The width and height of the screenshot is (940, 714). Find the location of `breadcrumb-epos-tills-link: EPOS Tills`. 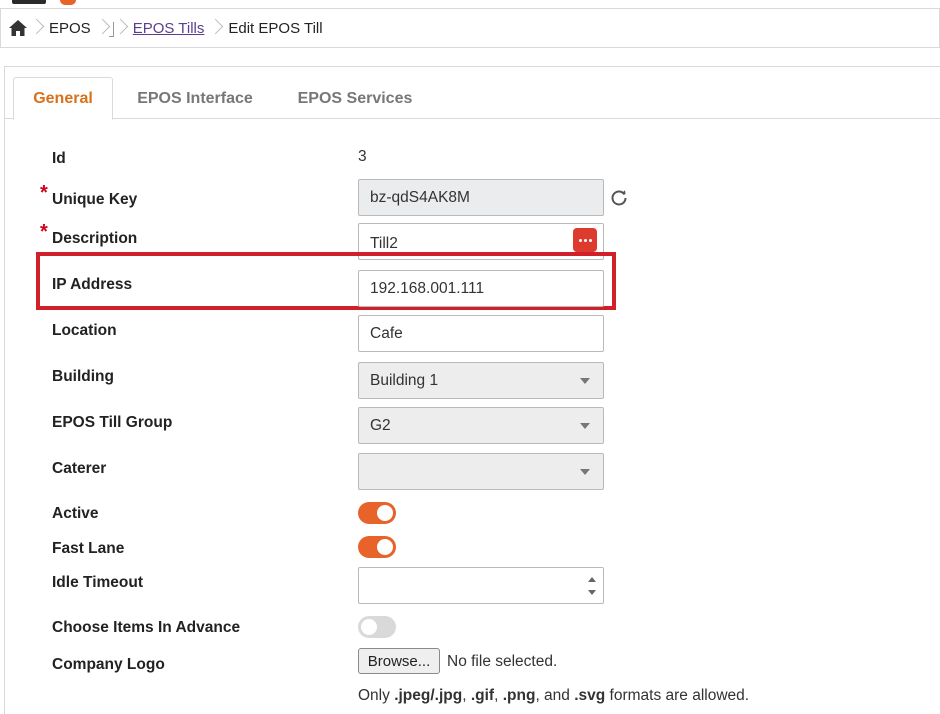

breadcrumb-epos-tills-link: EPOS Tills is located at coordinates (169, 28).